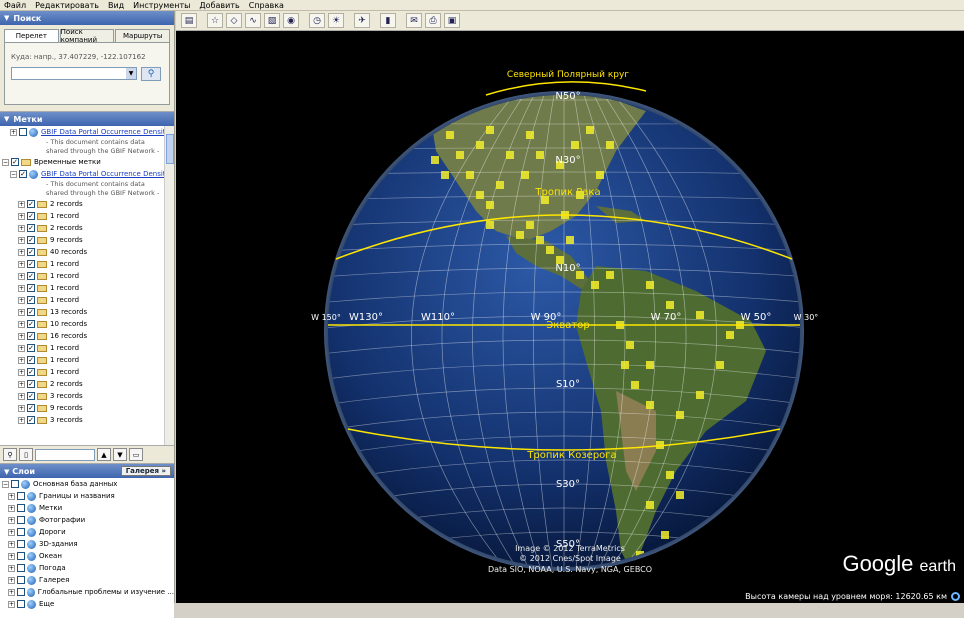 This screenshot has width=964, height=618. Describe the element at coordinates (10, 454) in the screenshot. I see `search-places-icon: ⚲` at that location.